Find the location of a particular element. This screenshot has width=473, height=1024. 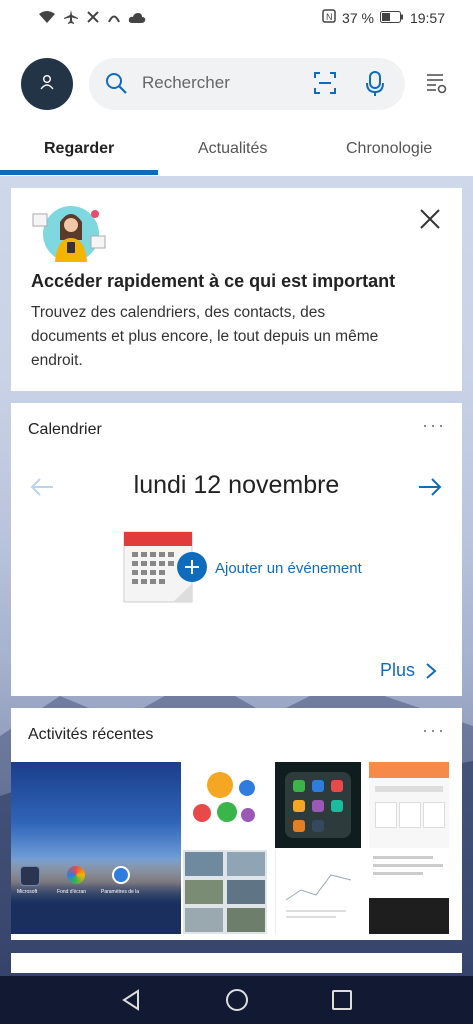

cloud-icon is located at coordinates (137, 19).